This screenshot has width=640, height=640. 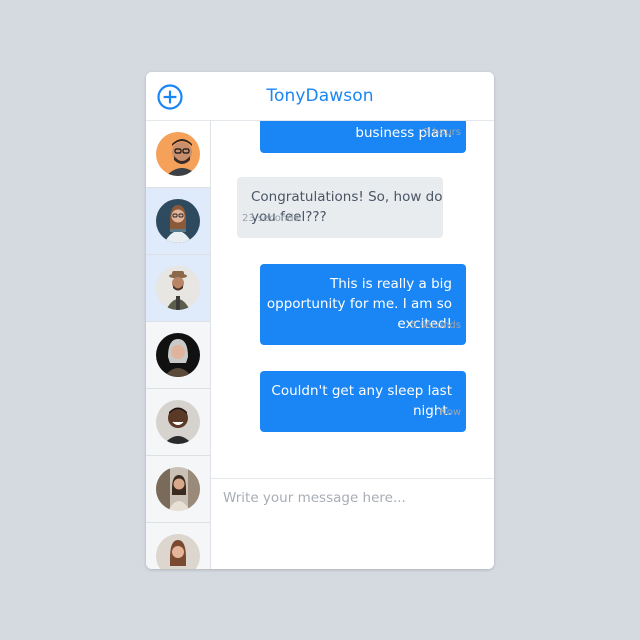 I want to click on message-line: This is really a big, so click(x=390, y=284).